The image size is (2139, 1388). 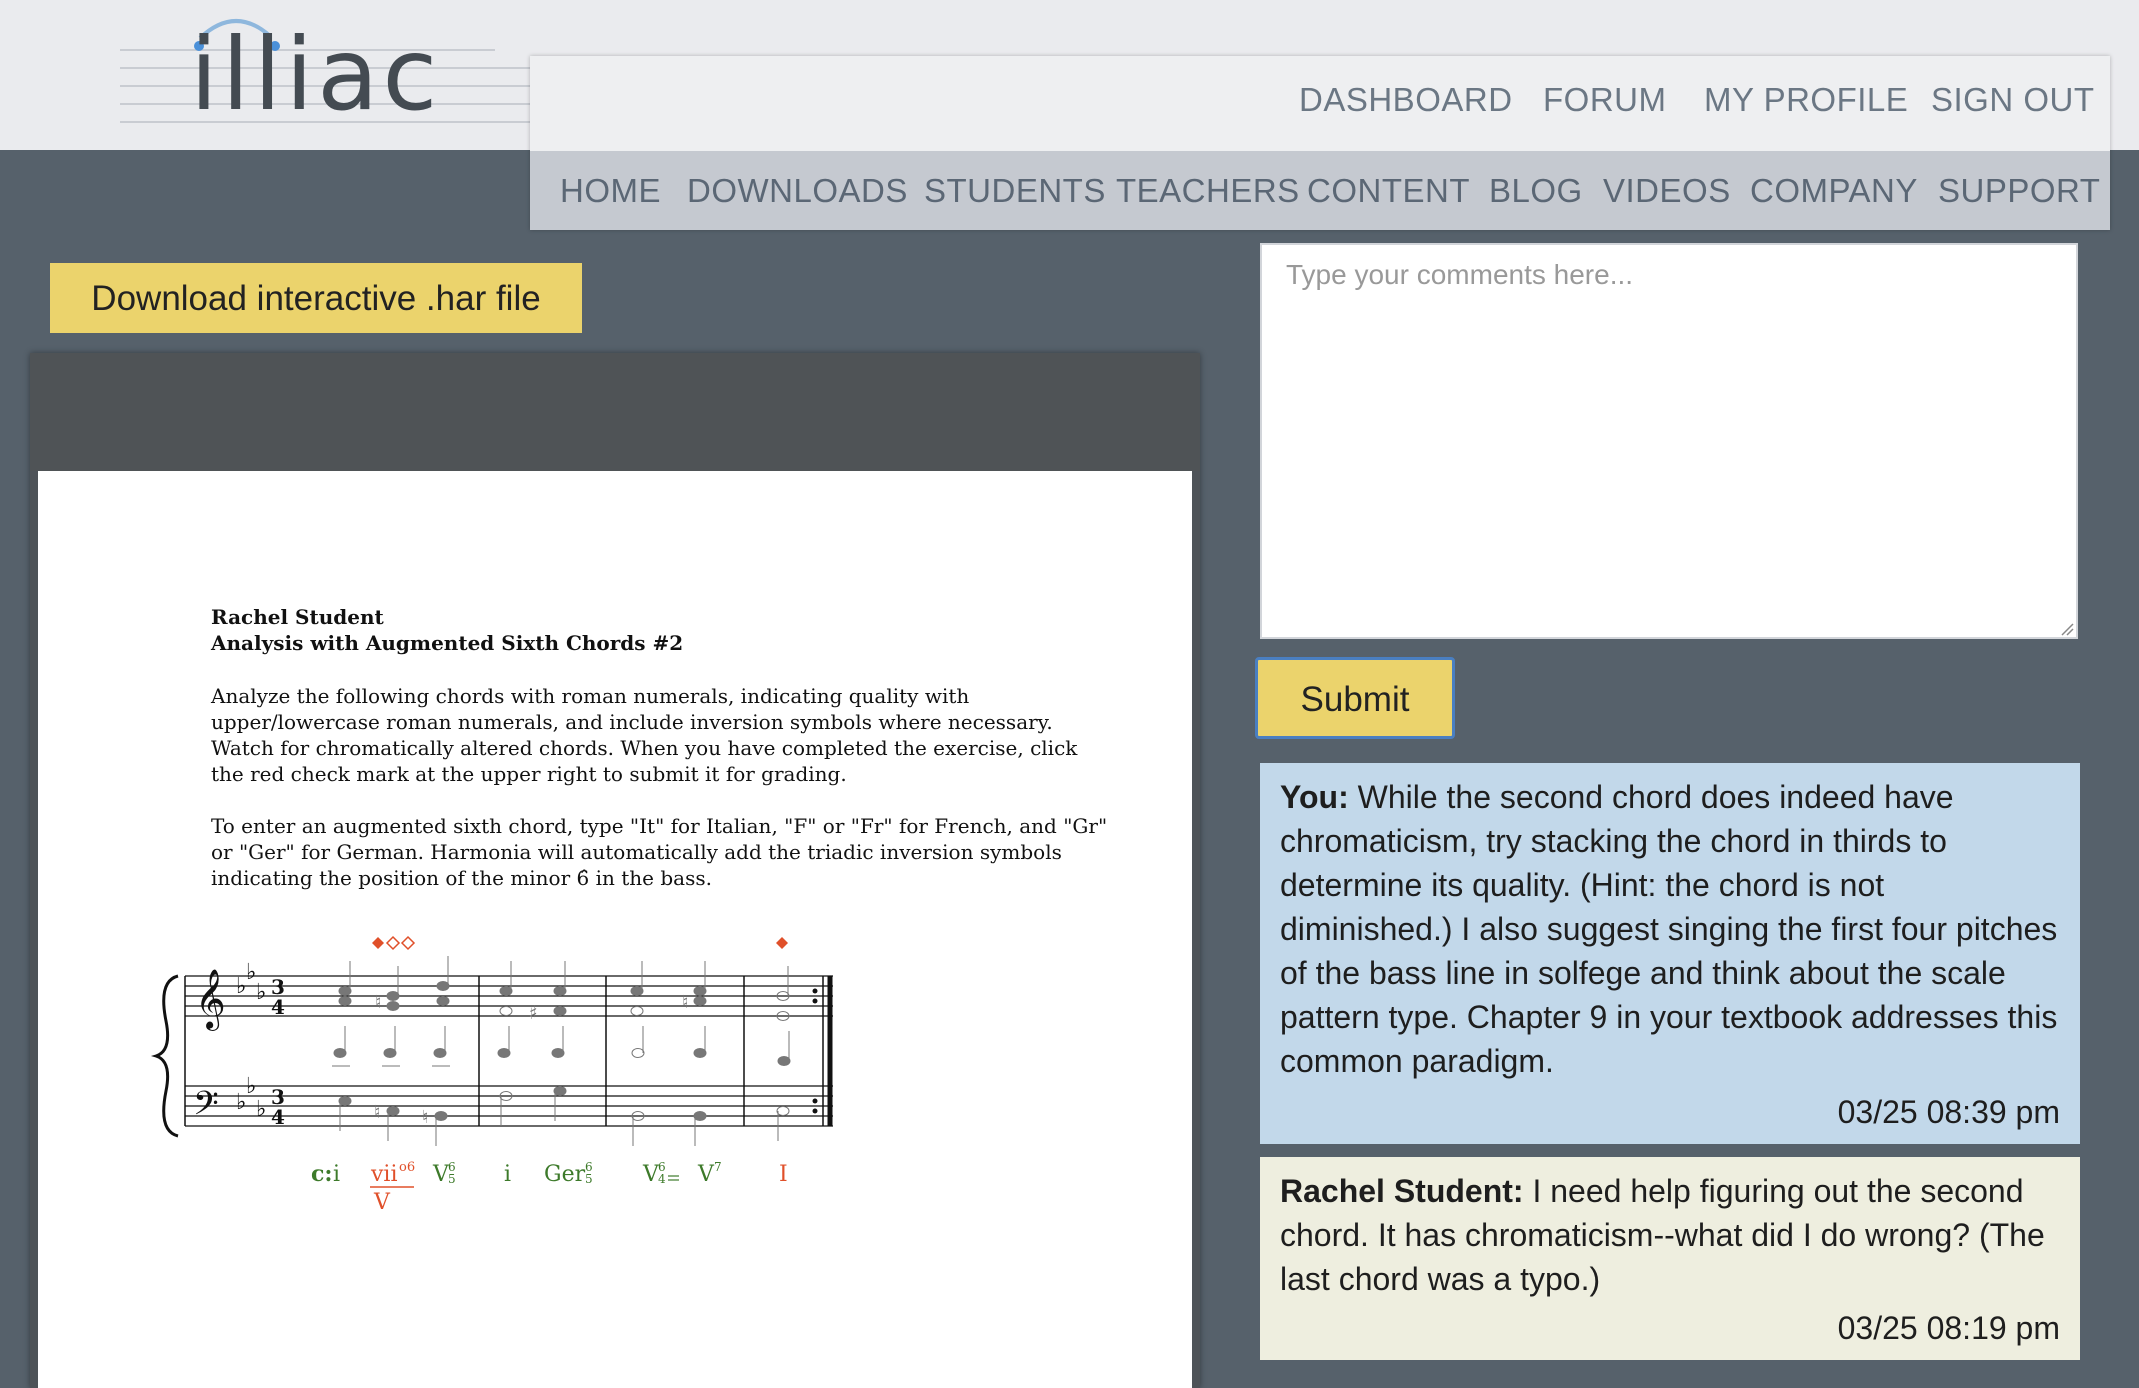 I want to click on chord-3-figure-bottom: 5, so click(x=452, y=1179).